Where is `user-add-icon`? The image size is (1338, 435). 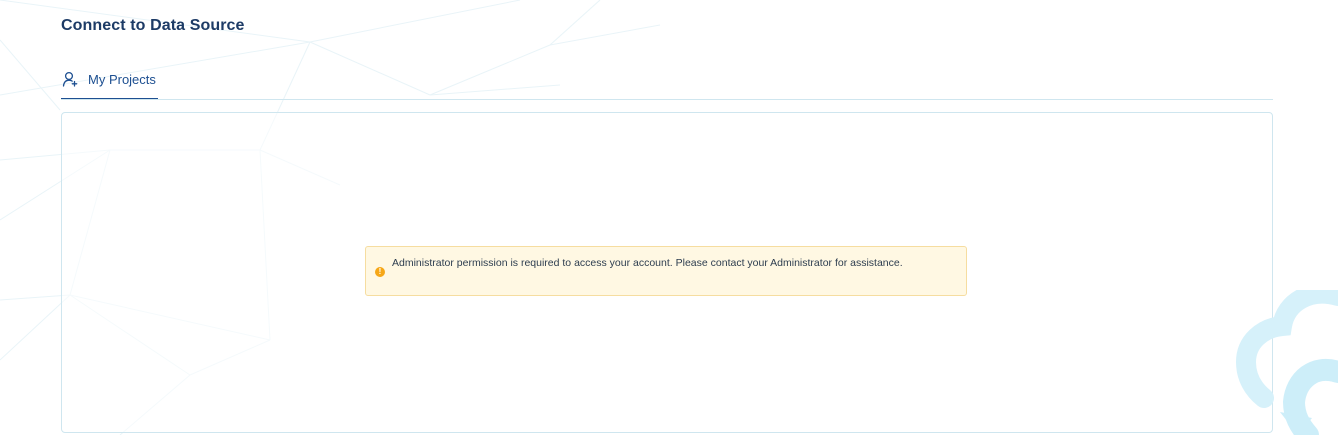
user-add-icon is located at coordinates (70, 79).